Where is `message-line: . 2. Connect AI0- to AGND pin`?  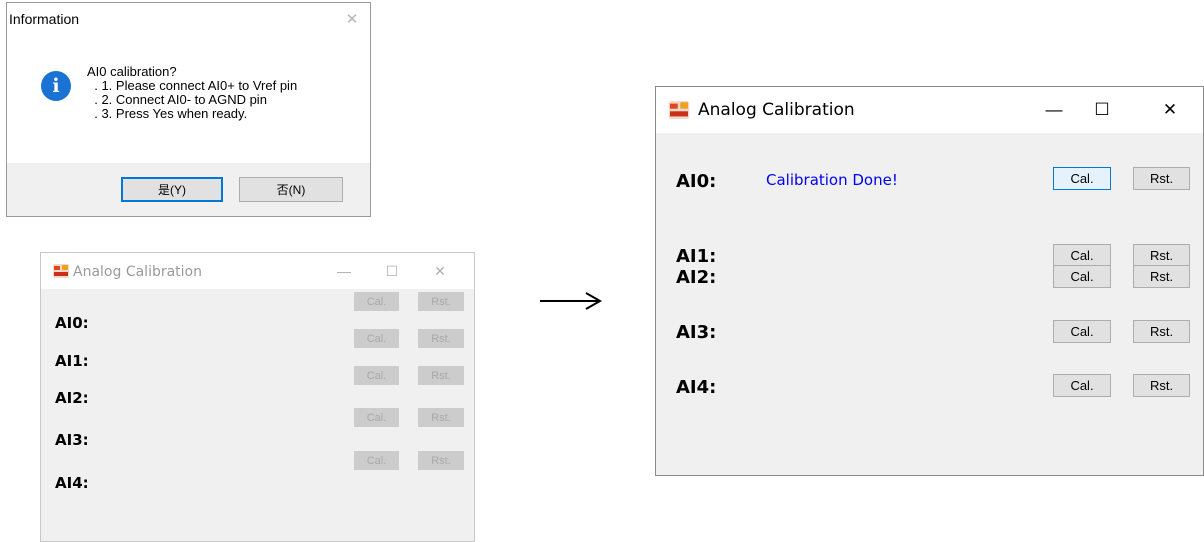 message-line: . 2. Connect AI0- to AGND pin is located at coordinates (177, 99).